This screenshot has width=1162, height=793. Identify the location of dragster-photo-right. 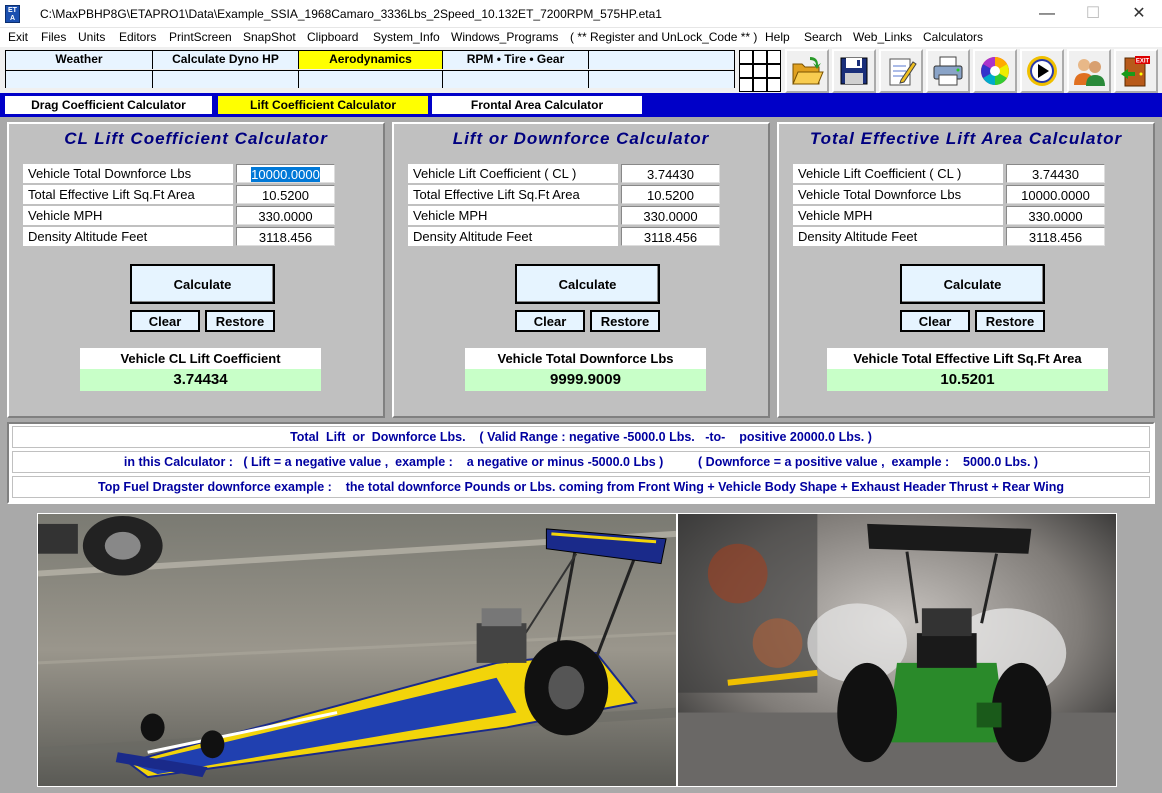
(897, 650).